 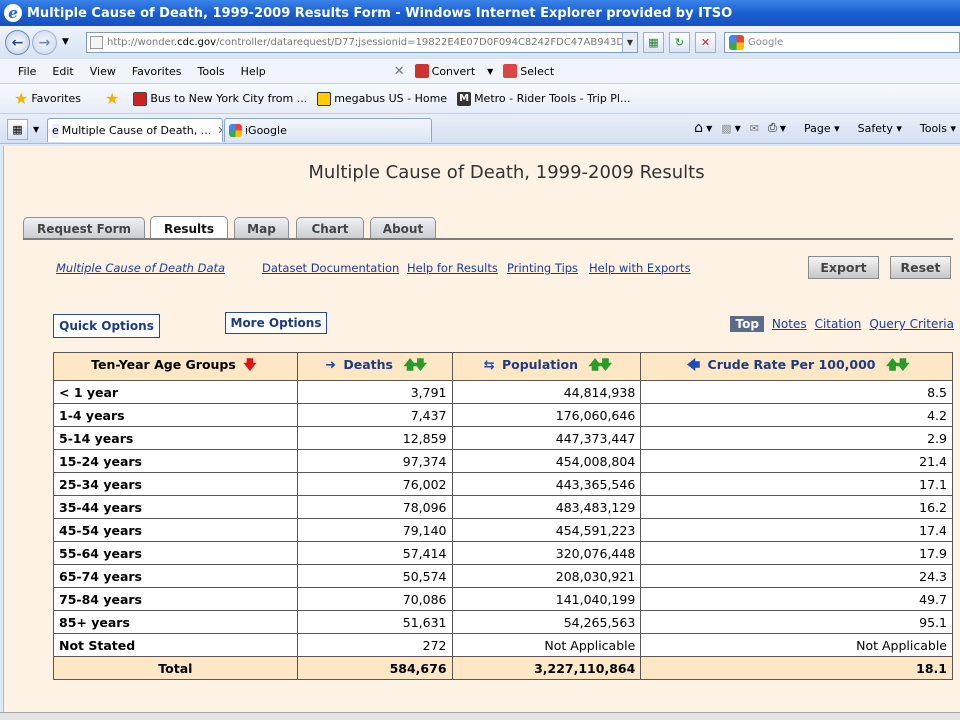 I want to click on select-label: Select, so click(x=537, y=71).